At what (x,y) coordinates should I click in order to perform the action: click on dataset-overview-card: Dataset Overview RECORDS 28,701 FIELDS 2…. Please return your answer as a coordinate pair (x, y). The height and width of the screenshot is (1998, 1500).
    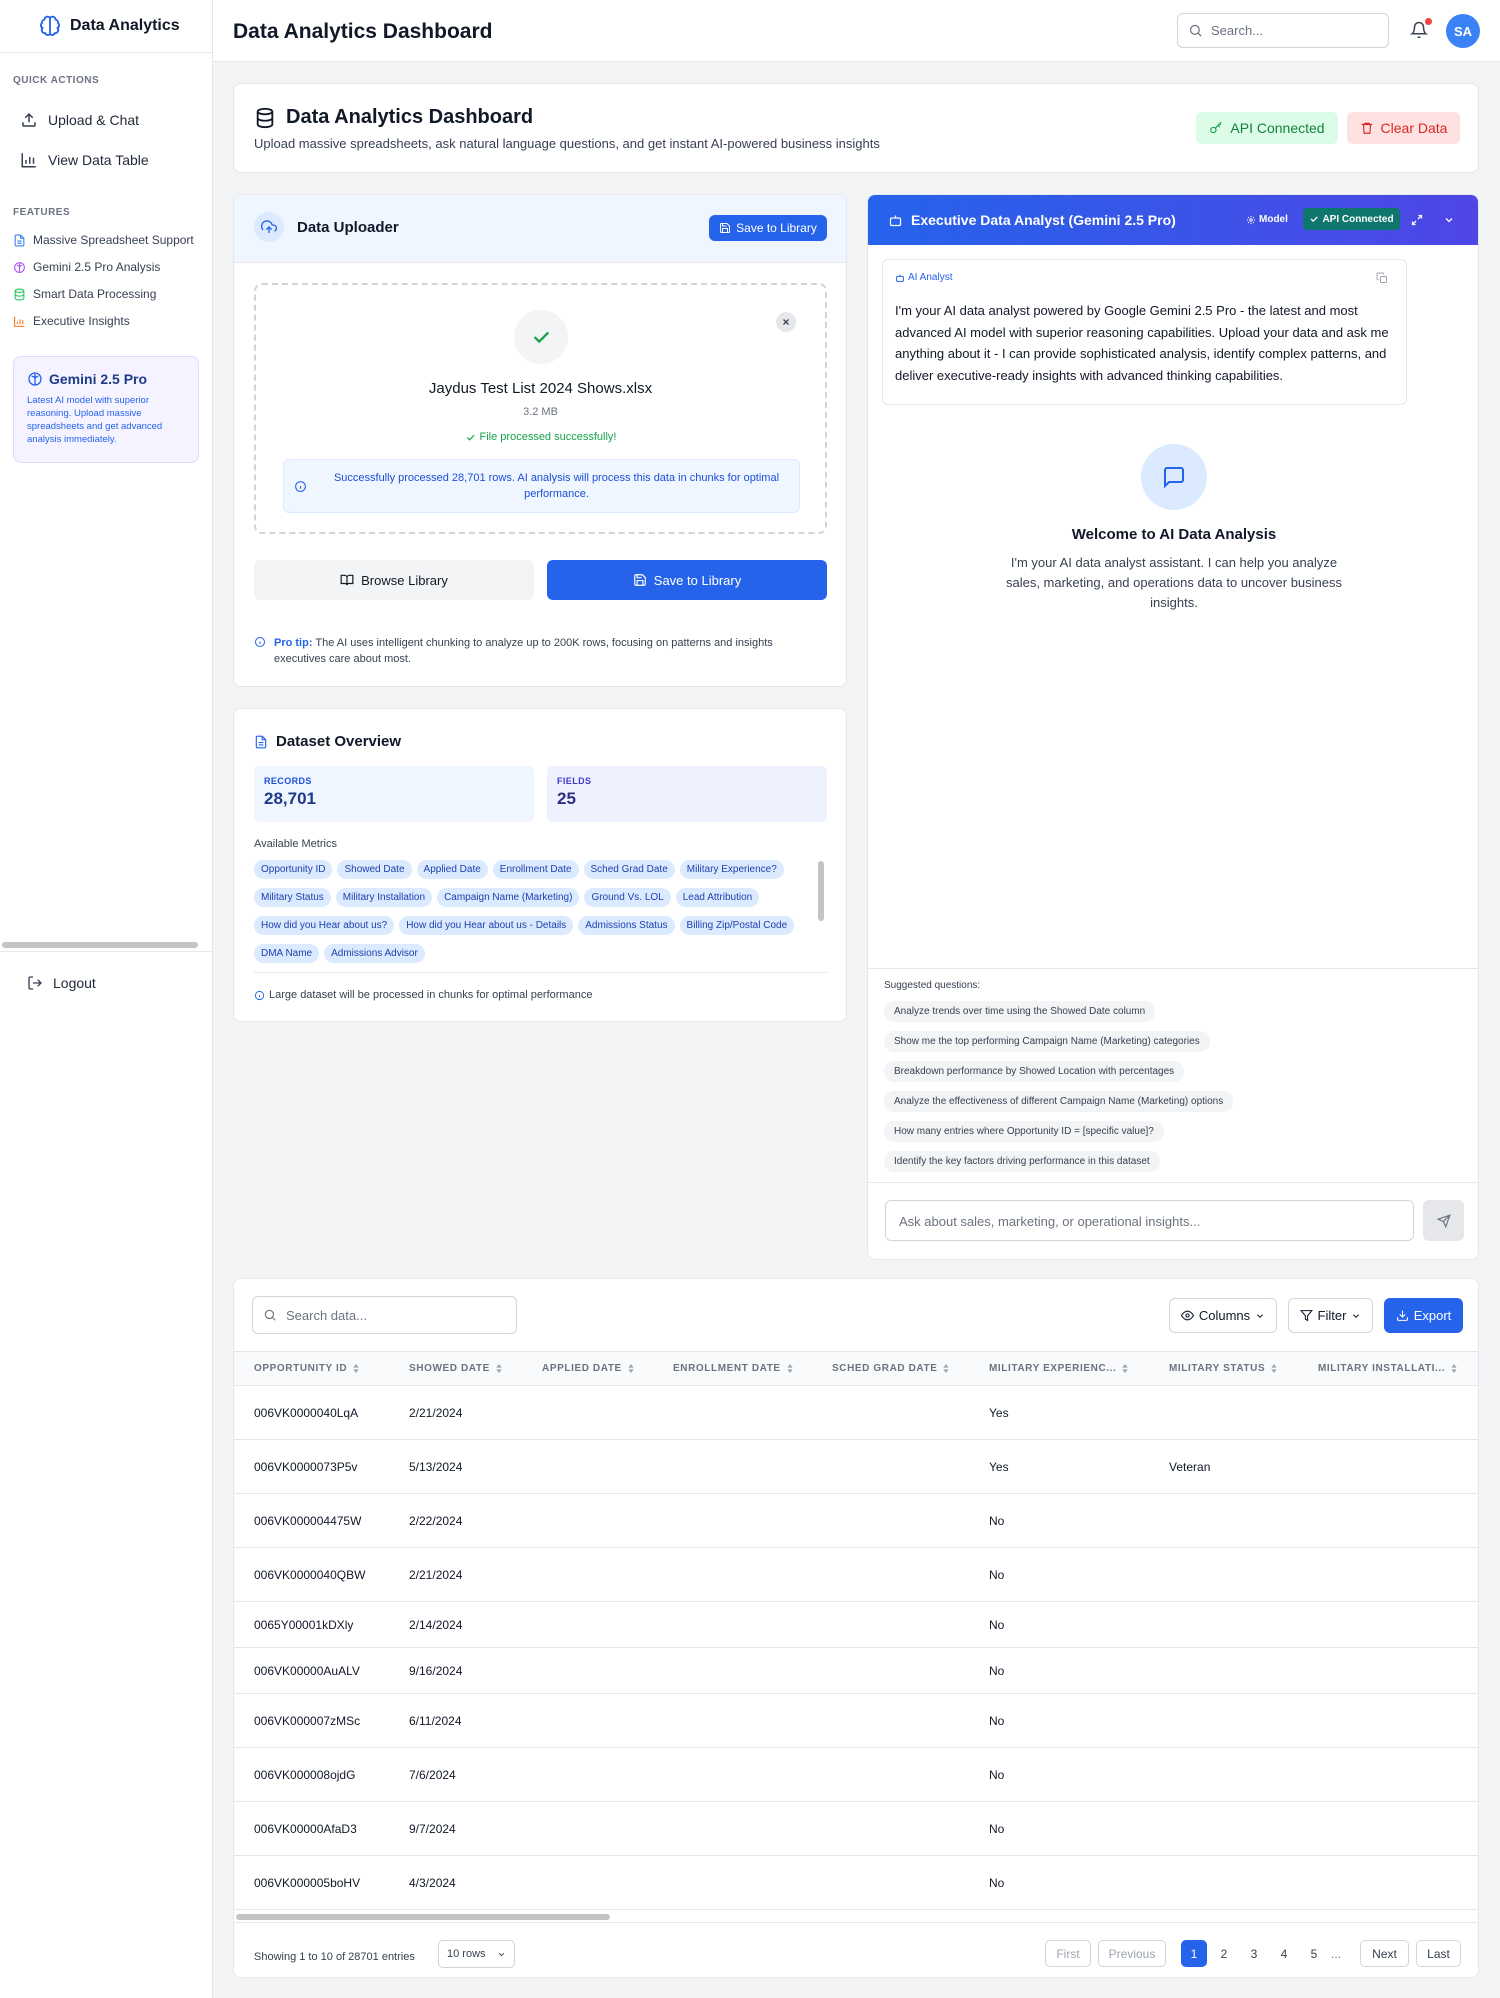
    Looking at the image, I should click on (540, 865).